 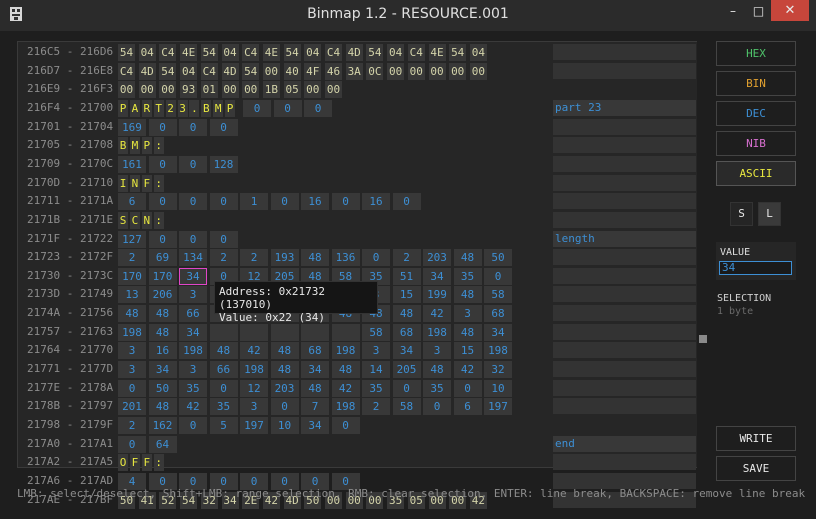 What do you see at coordinates (358, 127) in the screenshot?
I see `table-row: 21701 - 21704 169 0 0 0` at bounding box center [358, 127].